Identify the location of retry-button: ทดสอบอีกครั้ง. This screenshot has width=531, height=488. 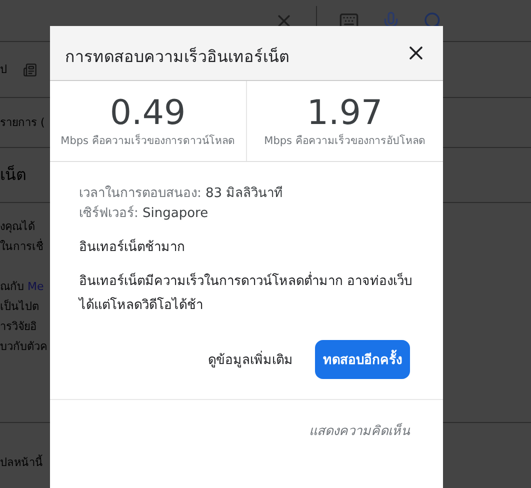
(362, 359).